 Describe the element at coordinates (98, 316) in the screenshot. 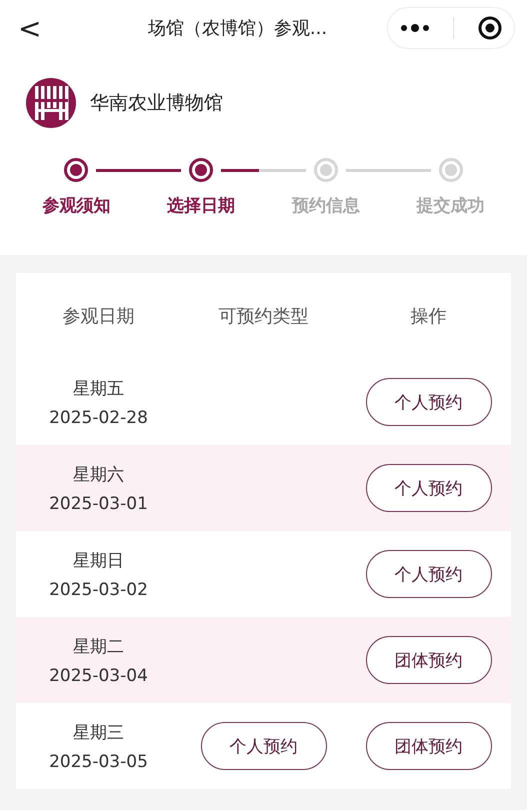

I see `column-header: 参观日期` at that location.